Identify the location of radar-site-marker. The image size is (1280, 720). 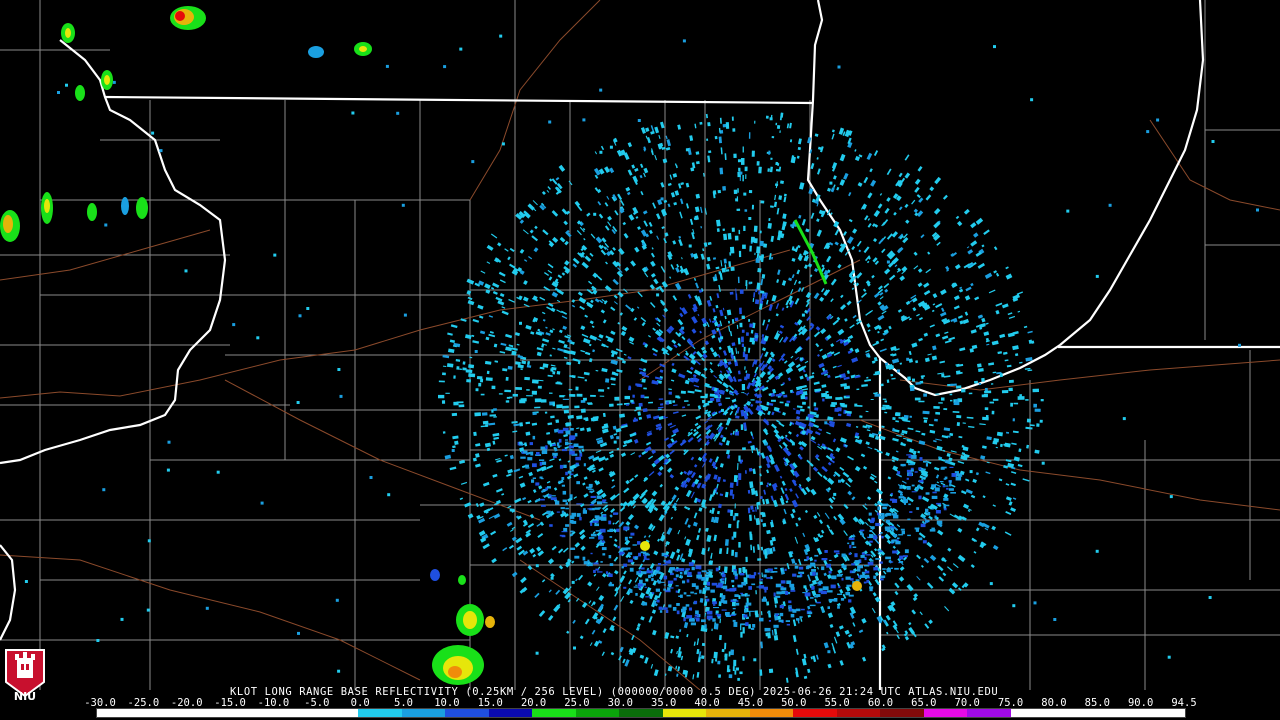
(742, 399).